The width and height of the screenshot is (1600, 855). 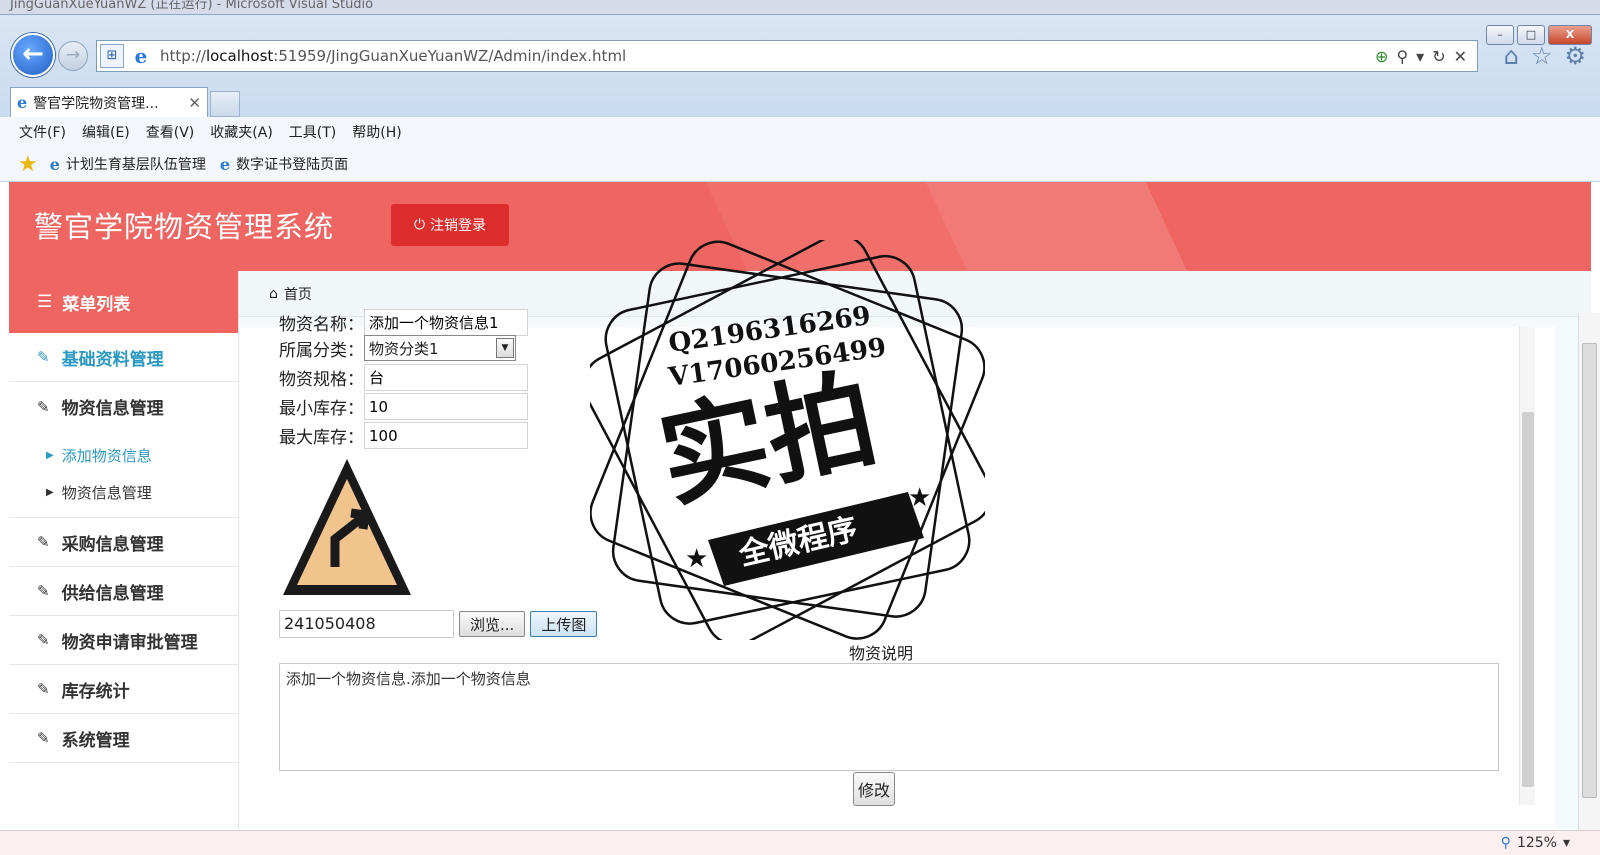 What do you see at coordinates (28, 164) in the screenshot?
I see `favorites-star-icon: ★` at bounding box center [28, 164].